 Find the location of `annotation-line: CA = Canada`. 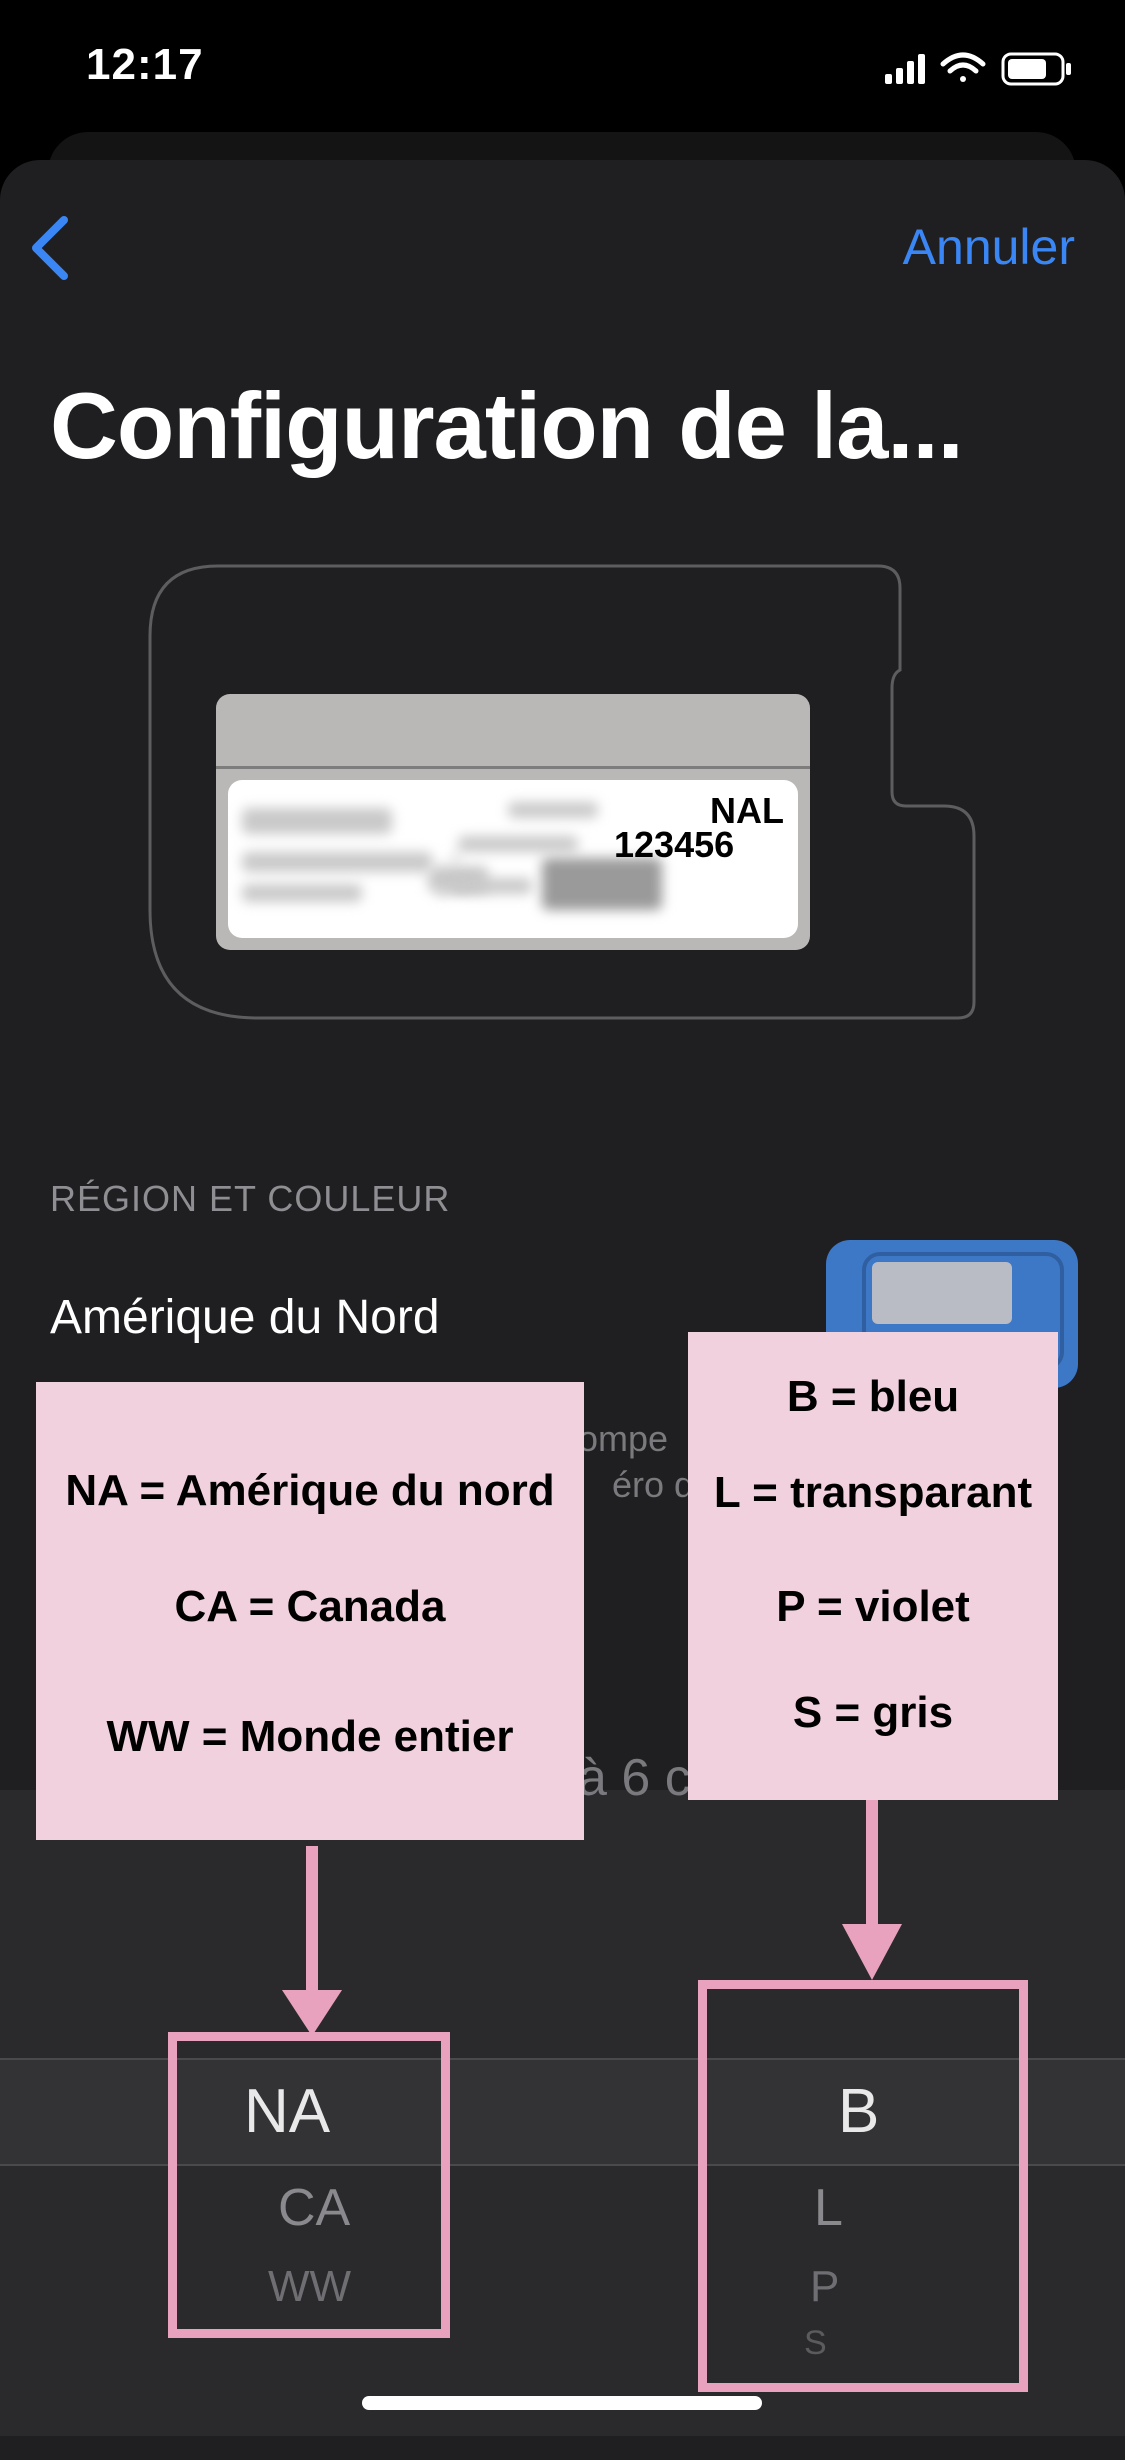

annotation-line: CA = Canada is located at coordinates (310, 1606).